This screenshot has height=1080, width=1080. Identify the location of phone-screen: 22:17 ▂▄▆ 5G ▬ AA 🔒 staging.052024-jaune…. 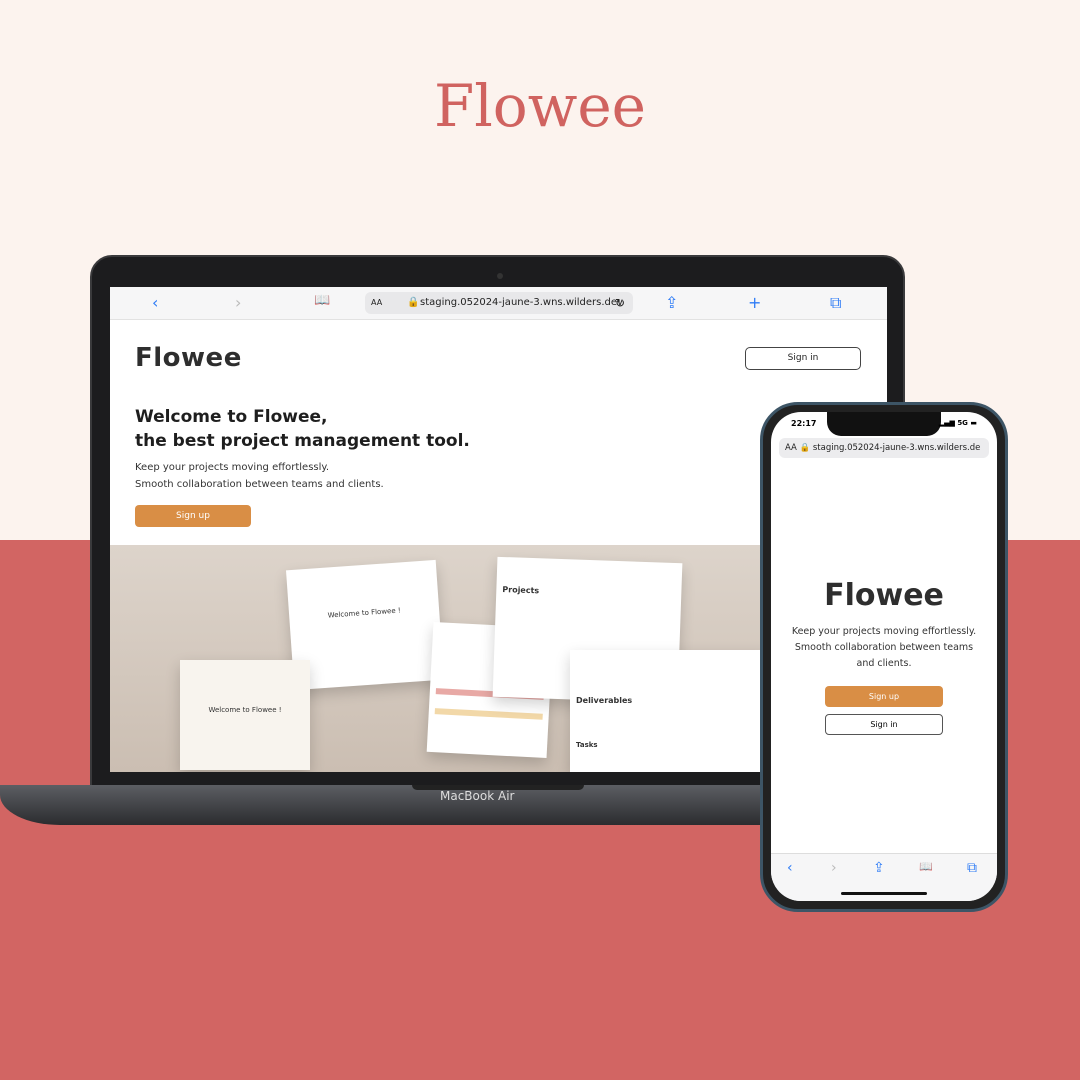
(884, 656).